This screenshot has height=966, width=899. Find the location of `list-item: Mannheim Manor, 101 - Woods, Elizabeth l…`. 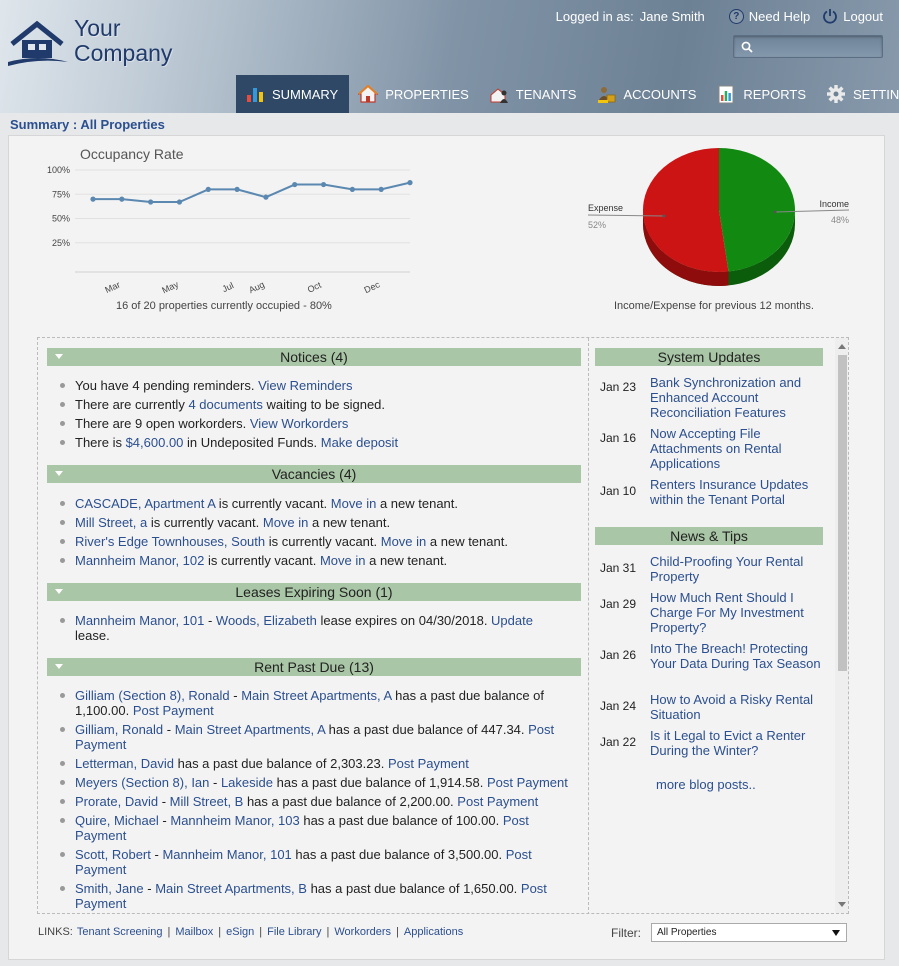

list-item: Mannheim Manor, 101 - Woods, Elizabeth l… is located at coordinates (297, 628).